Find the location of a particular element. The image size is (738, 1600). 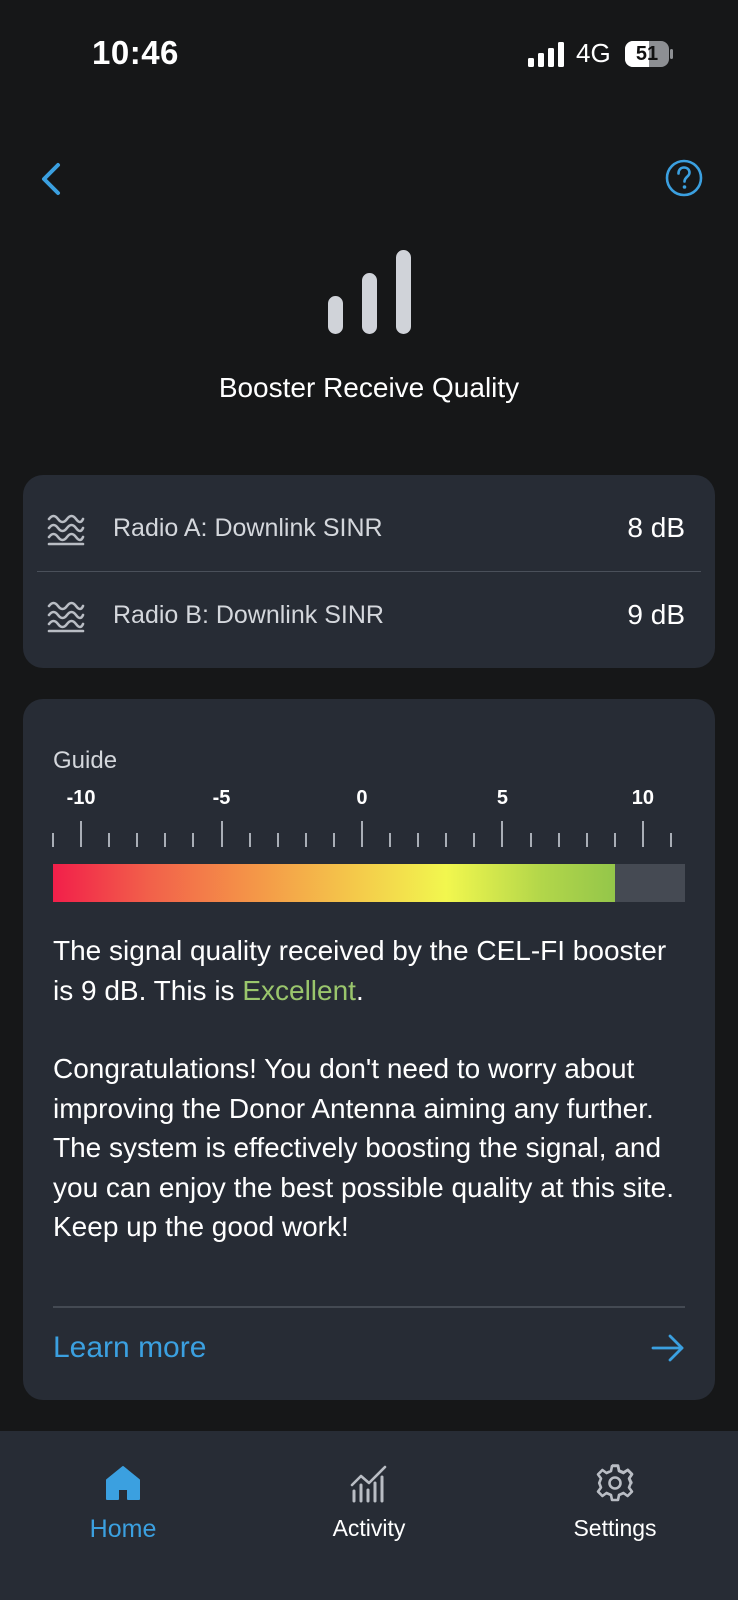

quality-bar-track is located at coordinates (369, 883).